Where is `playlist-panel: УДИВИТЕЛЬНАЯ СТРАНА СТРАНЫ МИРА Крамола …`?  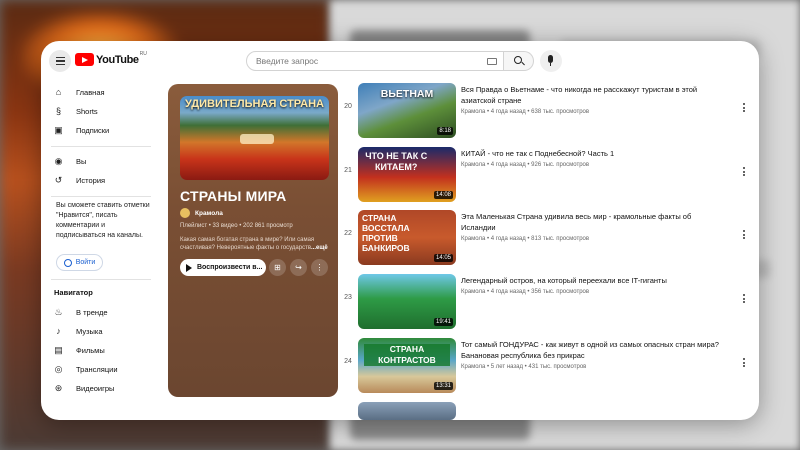
playlist-panel: УДИВИТЕЛЬНАЯ СТРАНА СТРАНЫ МИРА Крамола … is located at coordinates (253, 240).